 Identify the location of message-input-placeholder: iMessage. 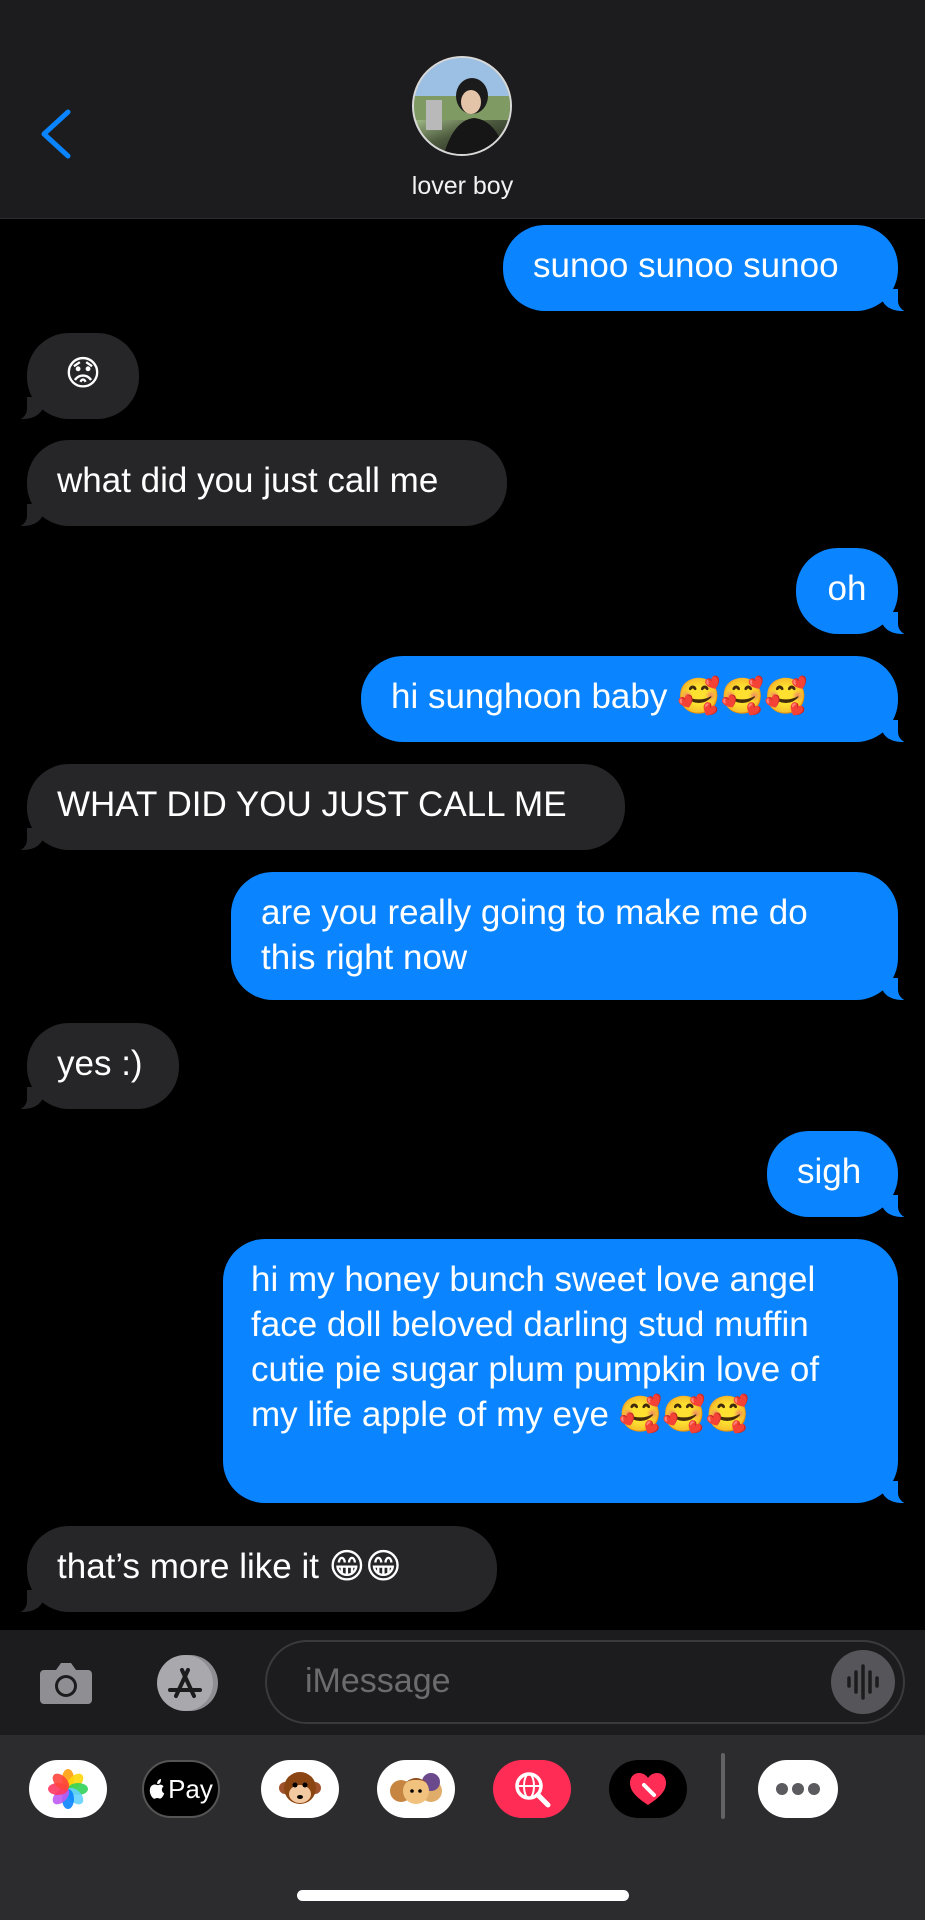
(378, 1681).